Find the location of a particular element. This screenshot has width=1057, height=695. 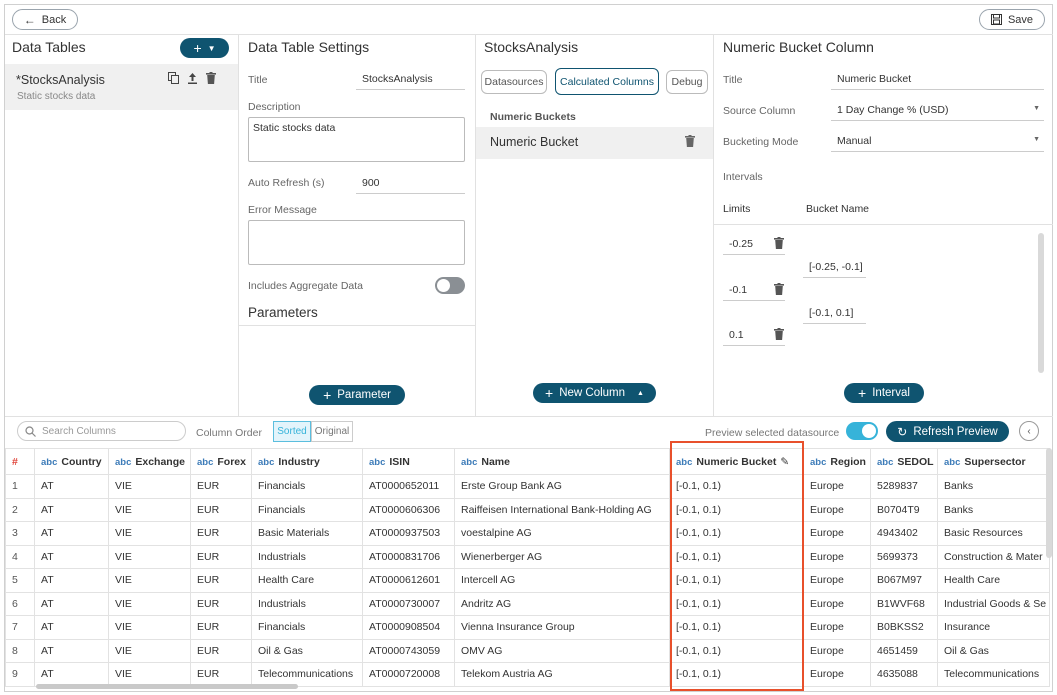

table-cell: Telecommunications is located at coordinates (993, 674).